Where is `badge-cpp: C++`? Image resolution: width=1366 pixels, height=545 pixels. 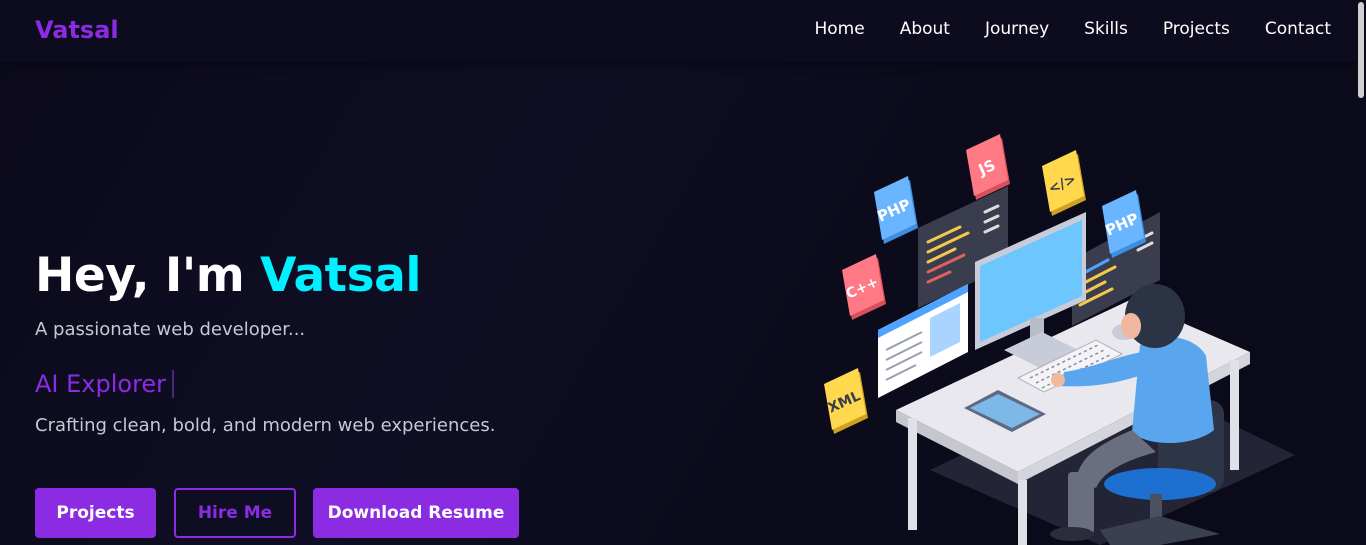
badge-cpp: C++ is located at coordinates (864, 287).